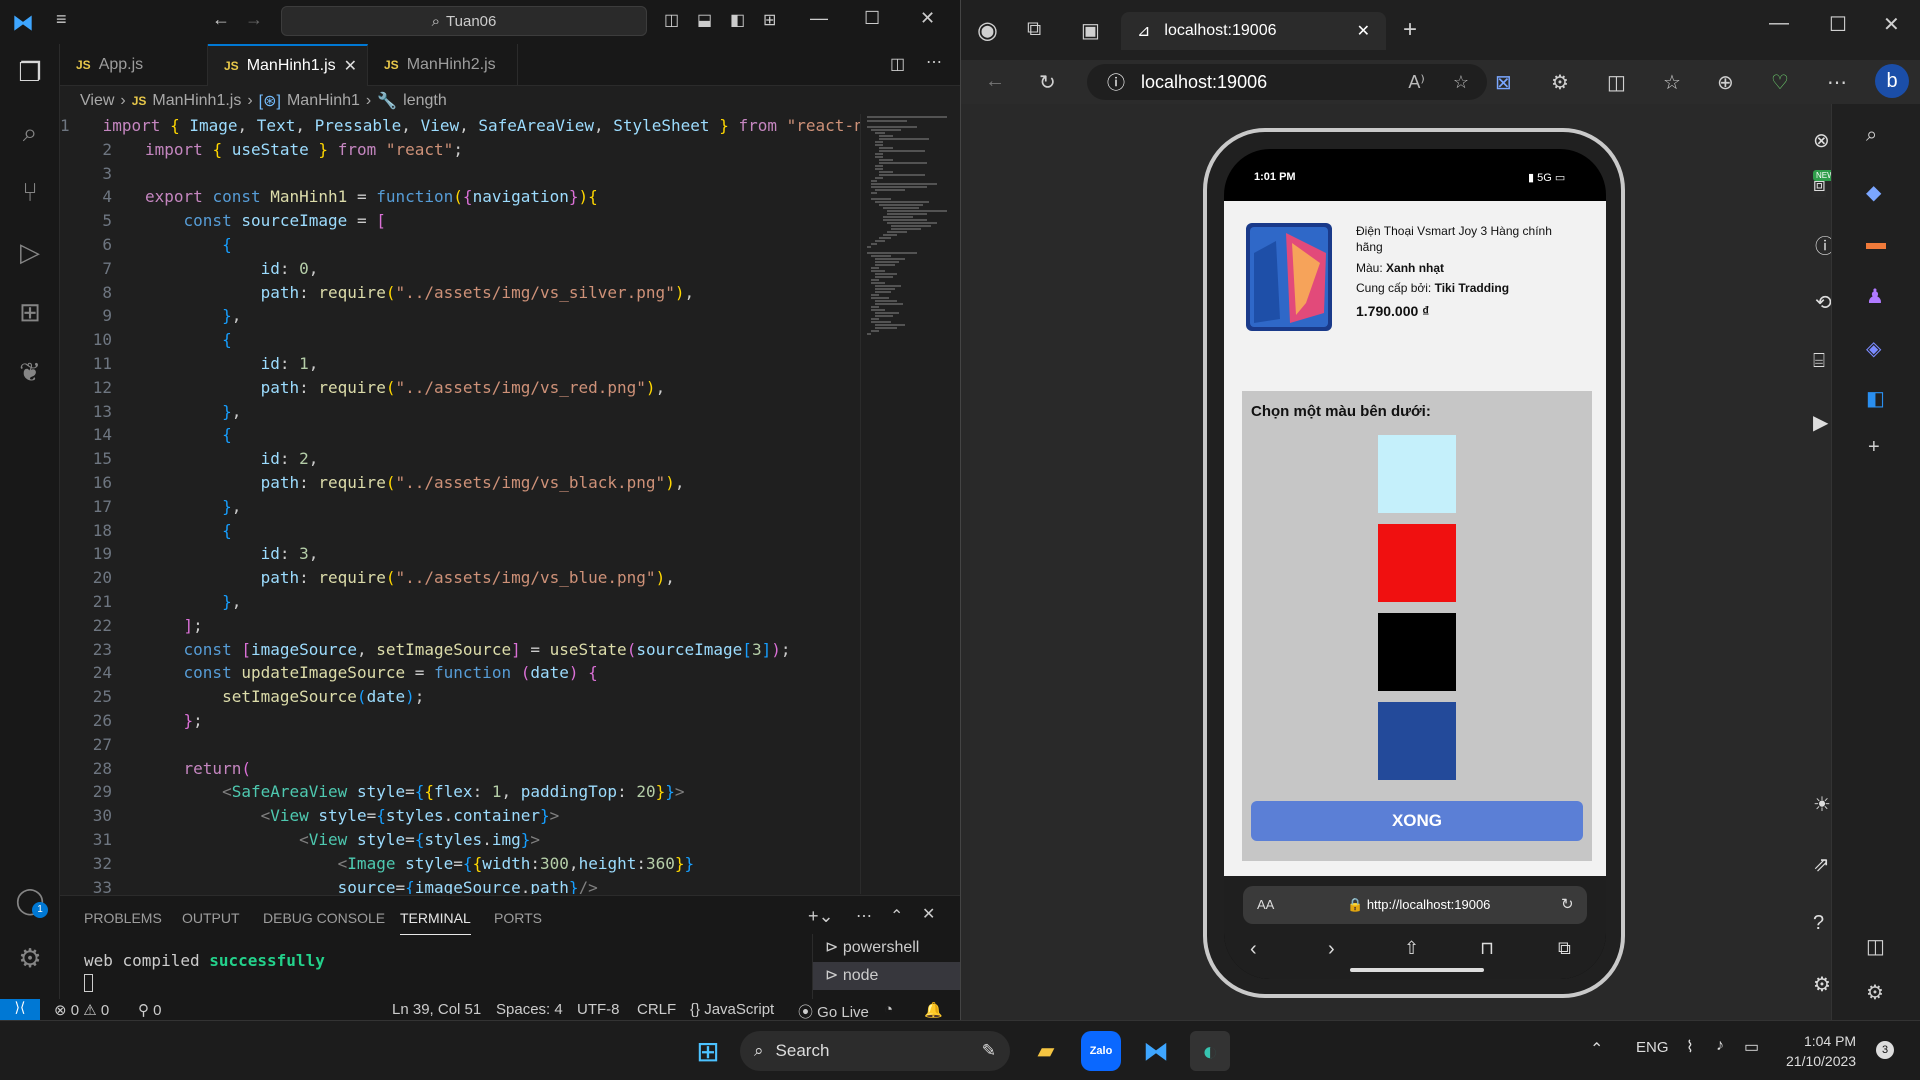  Describe the element at coordinates (1567, 904) in the screenshot. I see `reload-icon: ↻` at that location.